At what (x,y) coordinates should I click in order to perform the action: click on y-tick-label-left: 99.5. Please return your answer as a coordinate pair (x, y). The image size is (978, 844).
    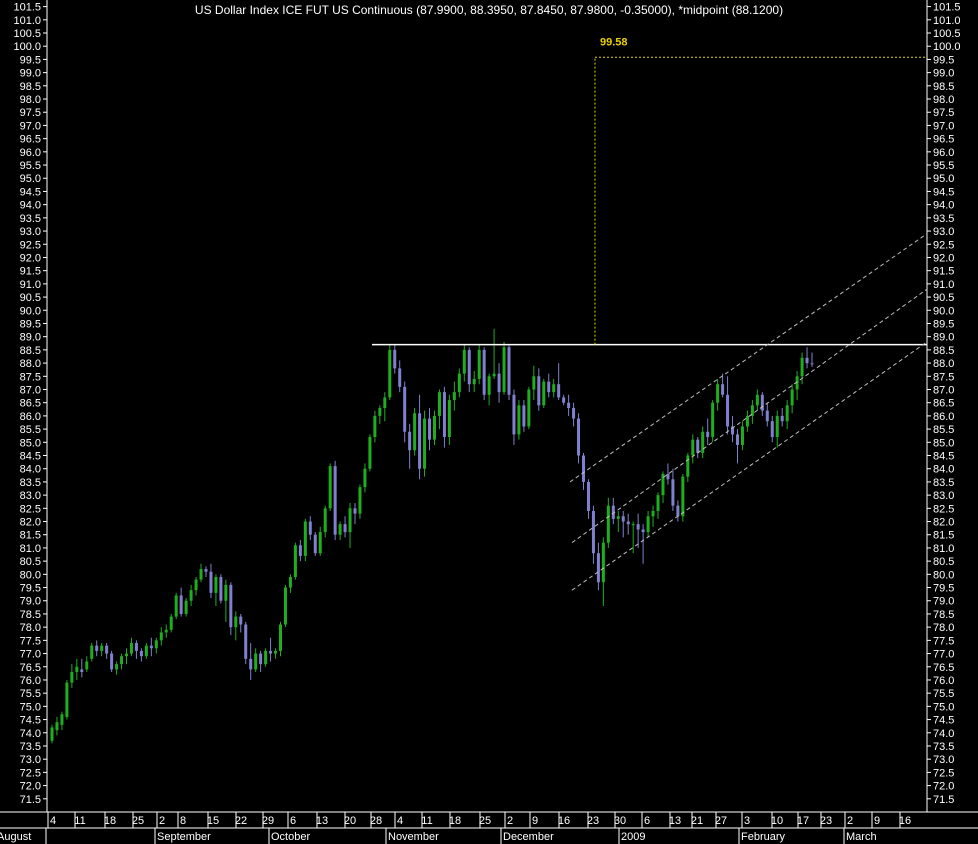
    Looking at the image, I should click on (30, 60).